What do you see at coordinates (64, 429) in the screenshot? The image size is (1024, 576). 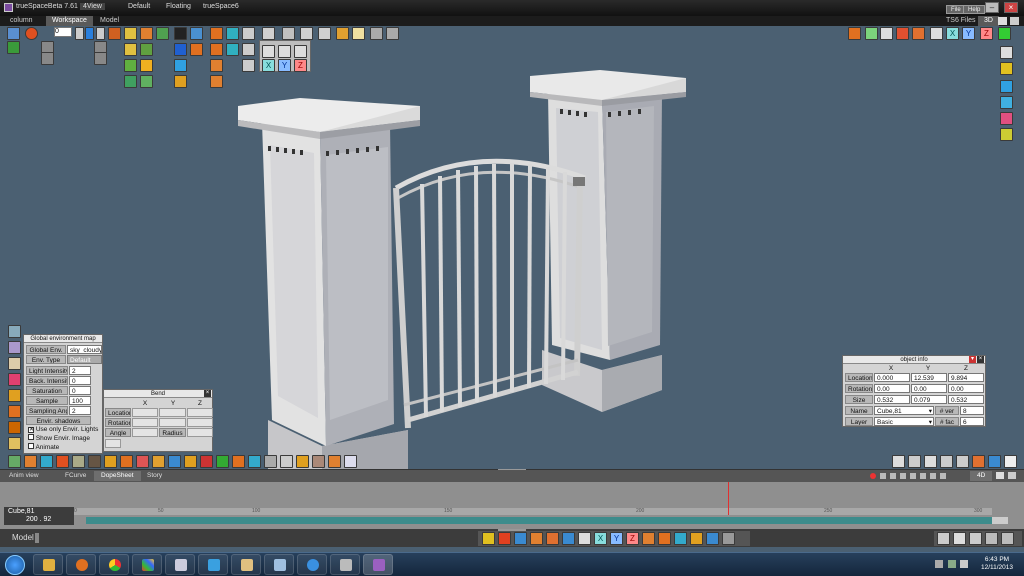 I see `use-only-envir-lights-checkbox: ✕ Use only Envir. Lights` at bounding box center [64, 429].